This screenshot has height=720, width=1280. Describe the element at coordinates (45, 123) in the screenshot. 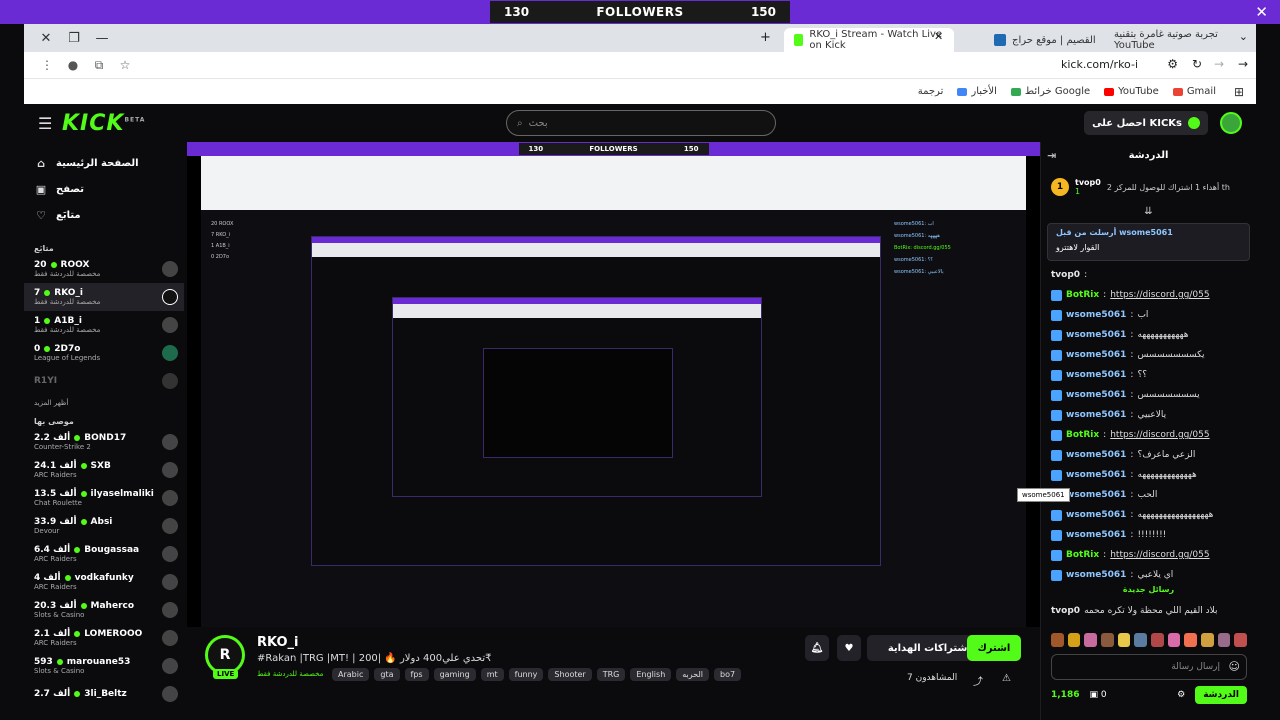

I see `hamburger-icon: ☰` at that location.